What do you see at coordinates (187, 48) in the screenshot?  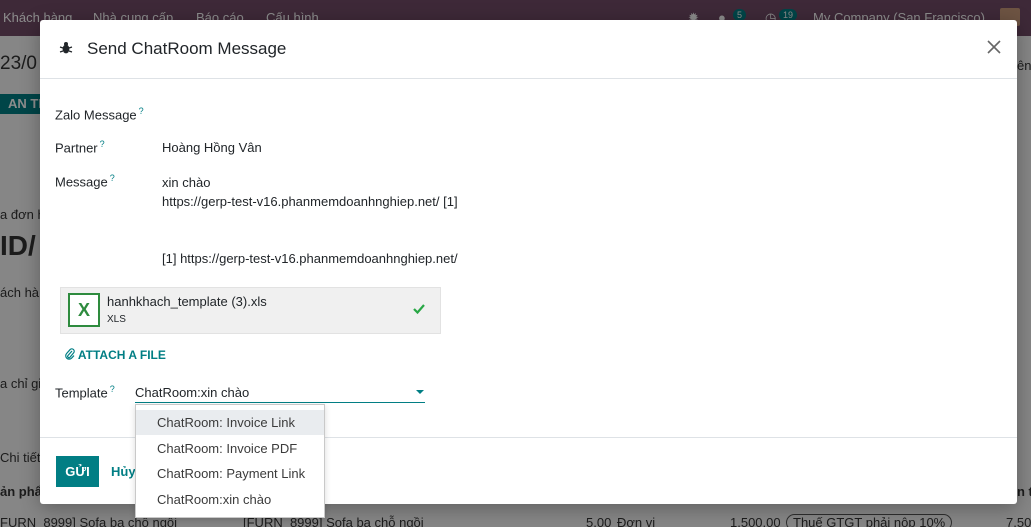 I see `dialog-title: Send ChatRoom Message` at bounding box center [187, 48].